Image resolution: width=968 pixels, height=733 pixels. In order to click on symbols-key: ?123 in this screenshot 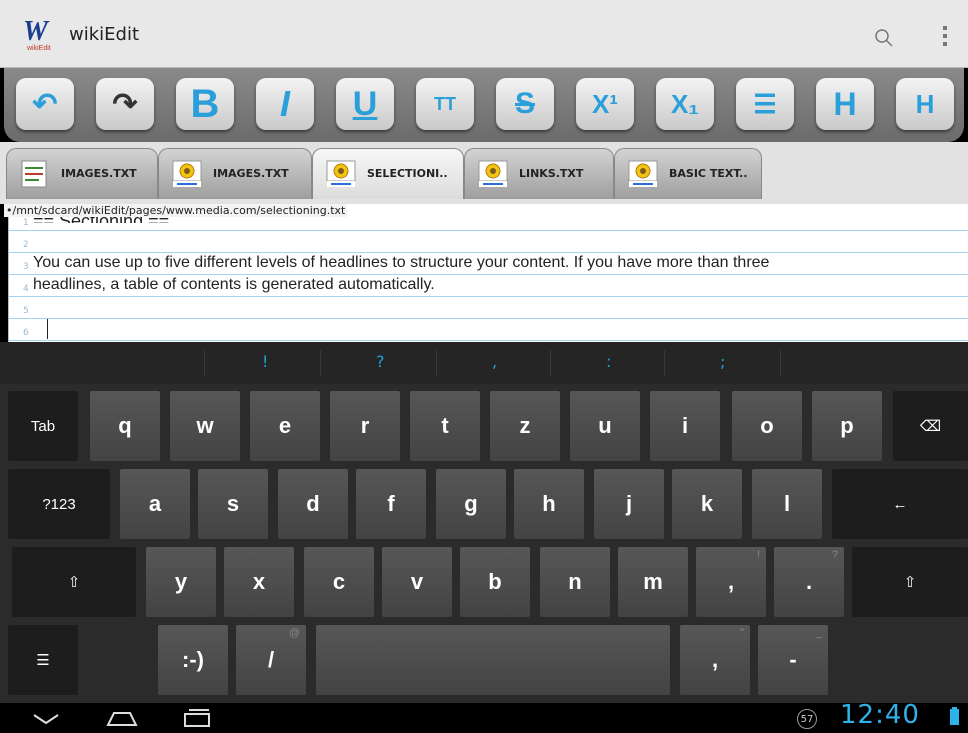, I will do `click(59, 504)`.